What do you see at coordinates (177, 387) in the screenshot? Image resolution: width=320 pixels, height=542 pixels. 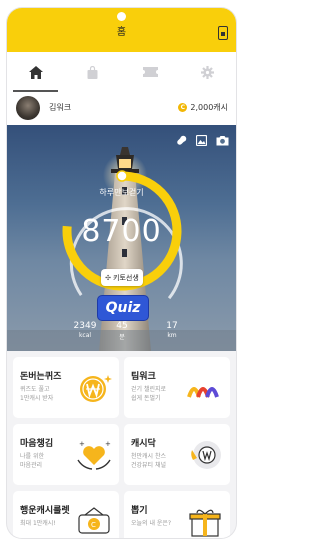 I see `card-teamwalk: 팀워크 걷기 챌린지로 쉽게 돈벌기` at bounding box center [177, 387].